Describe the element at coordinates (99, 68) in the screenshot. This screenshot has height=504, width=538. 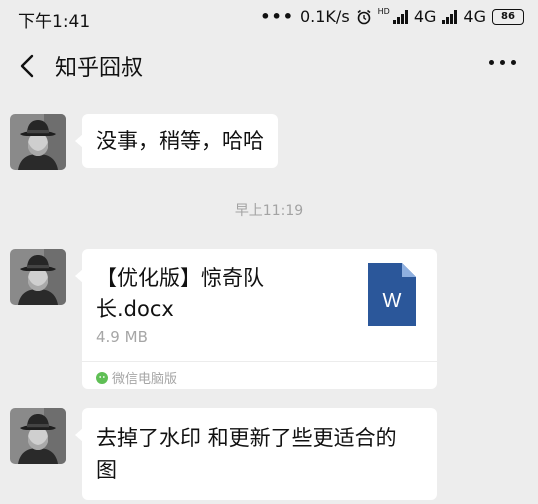
I see `page-title: 知乎囧叔` at that location.